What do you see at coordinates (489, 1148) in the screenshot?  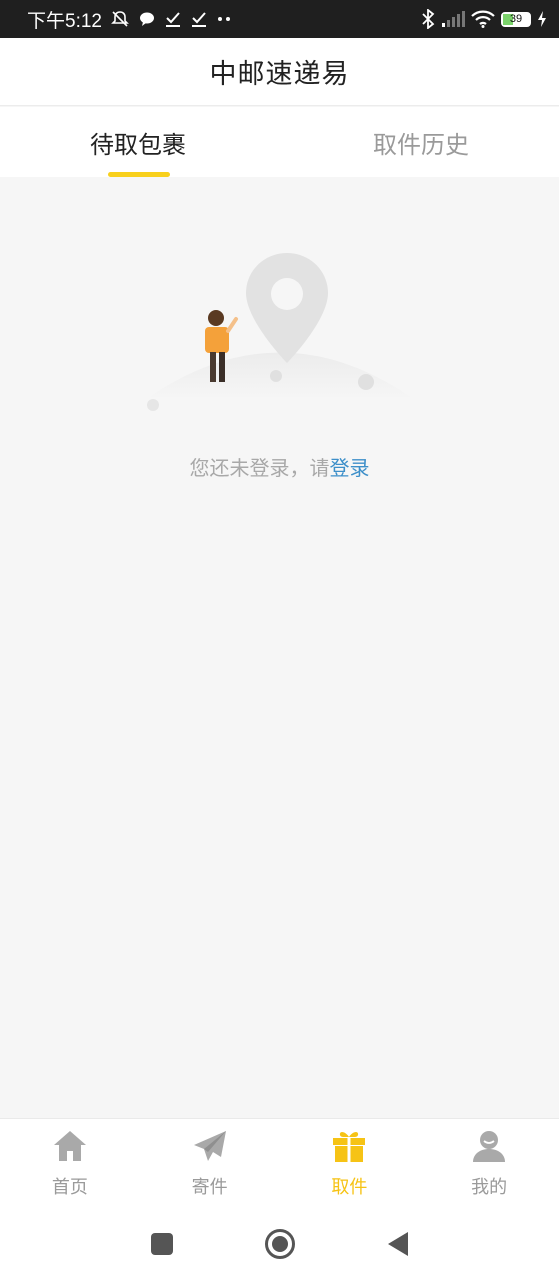 I see `user-icon` at bounding box center [489, 1148].